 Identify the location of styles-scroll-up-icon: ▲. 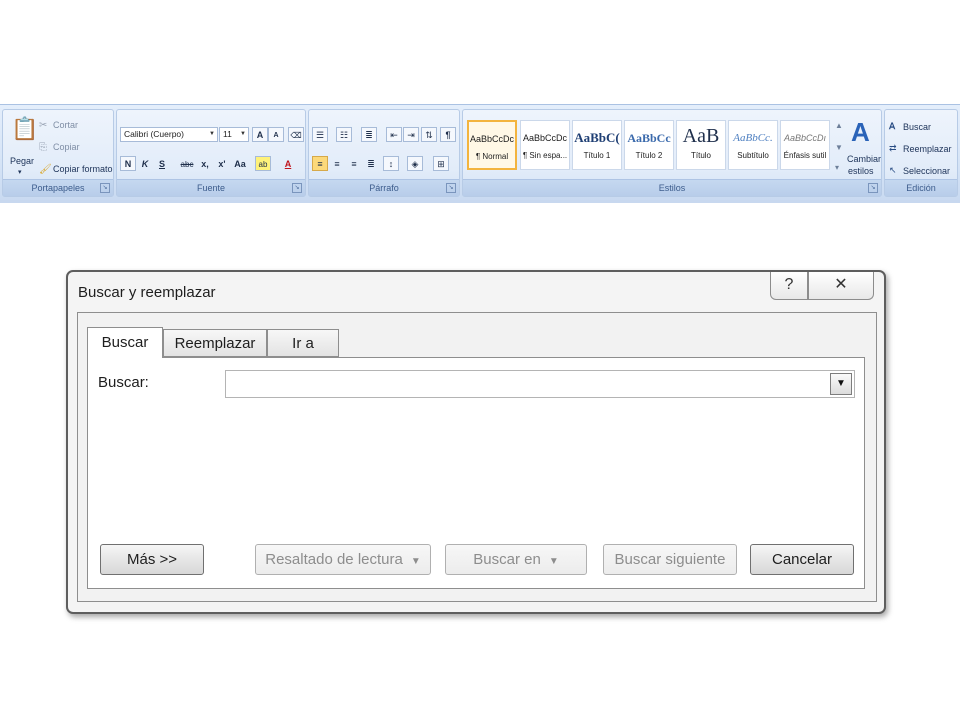
(839, 126).